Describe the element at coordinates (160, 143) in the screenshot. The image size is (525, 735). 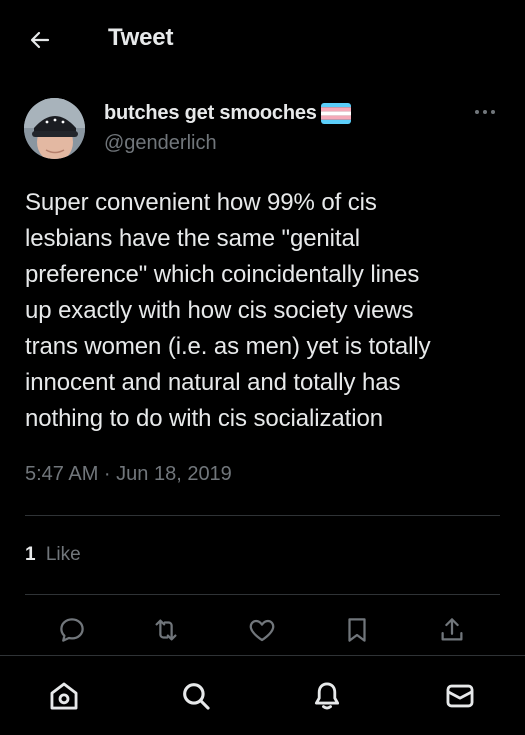
I see `user-handle: @genderlich` at that location.